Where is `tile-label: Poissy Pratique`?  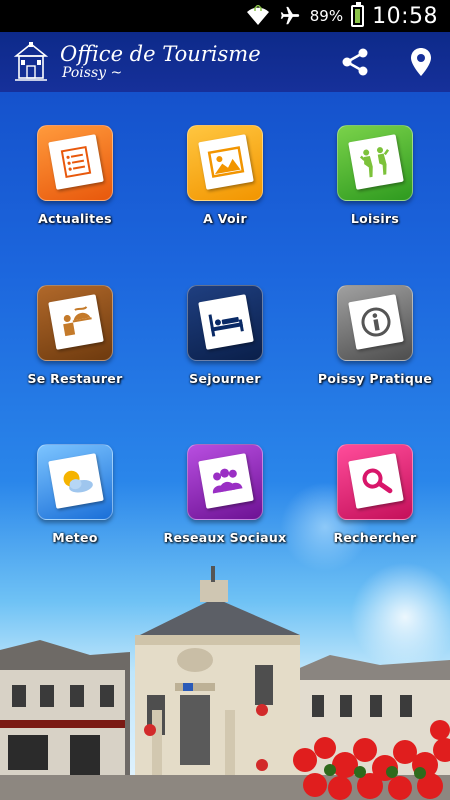
tile-label: Poissy Pratique is located at coordinates (375, 378).